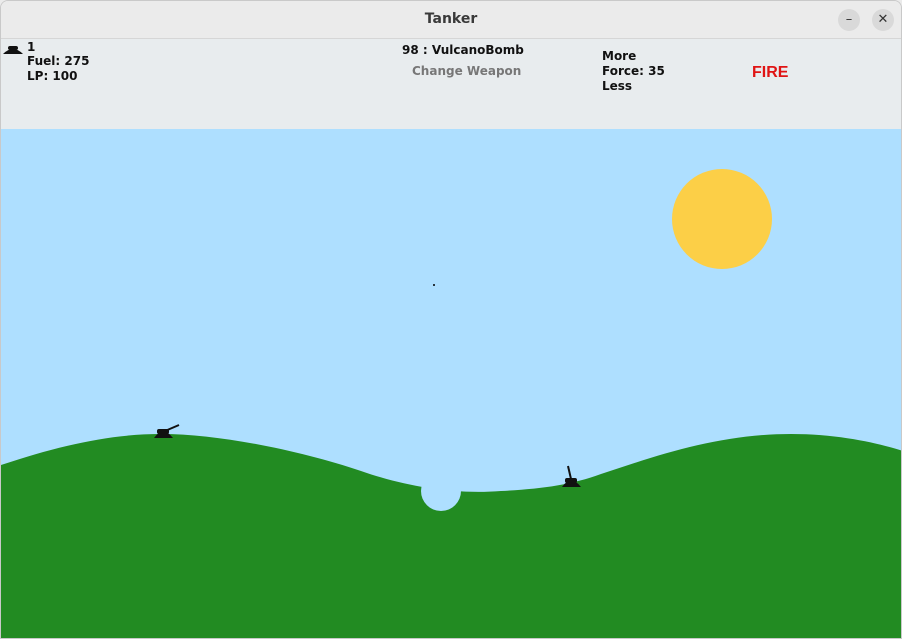 Image resolution: width=902 pixels, height=639 pixels. What do you see at coordinates (722, 219) in the screenshot?
I see `sun` at bounding box center [722, 219].